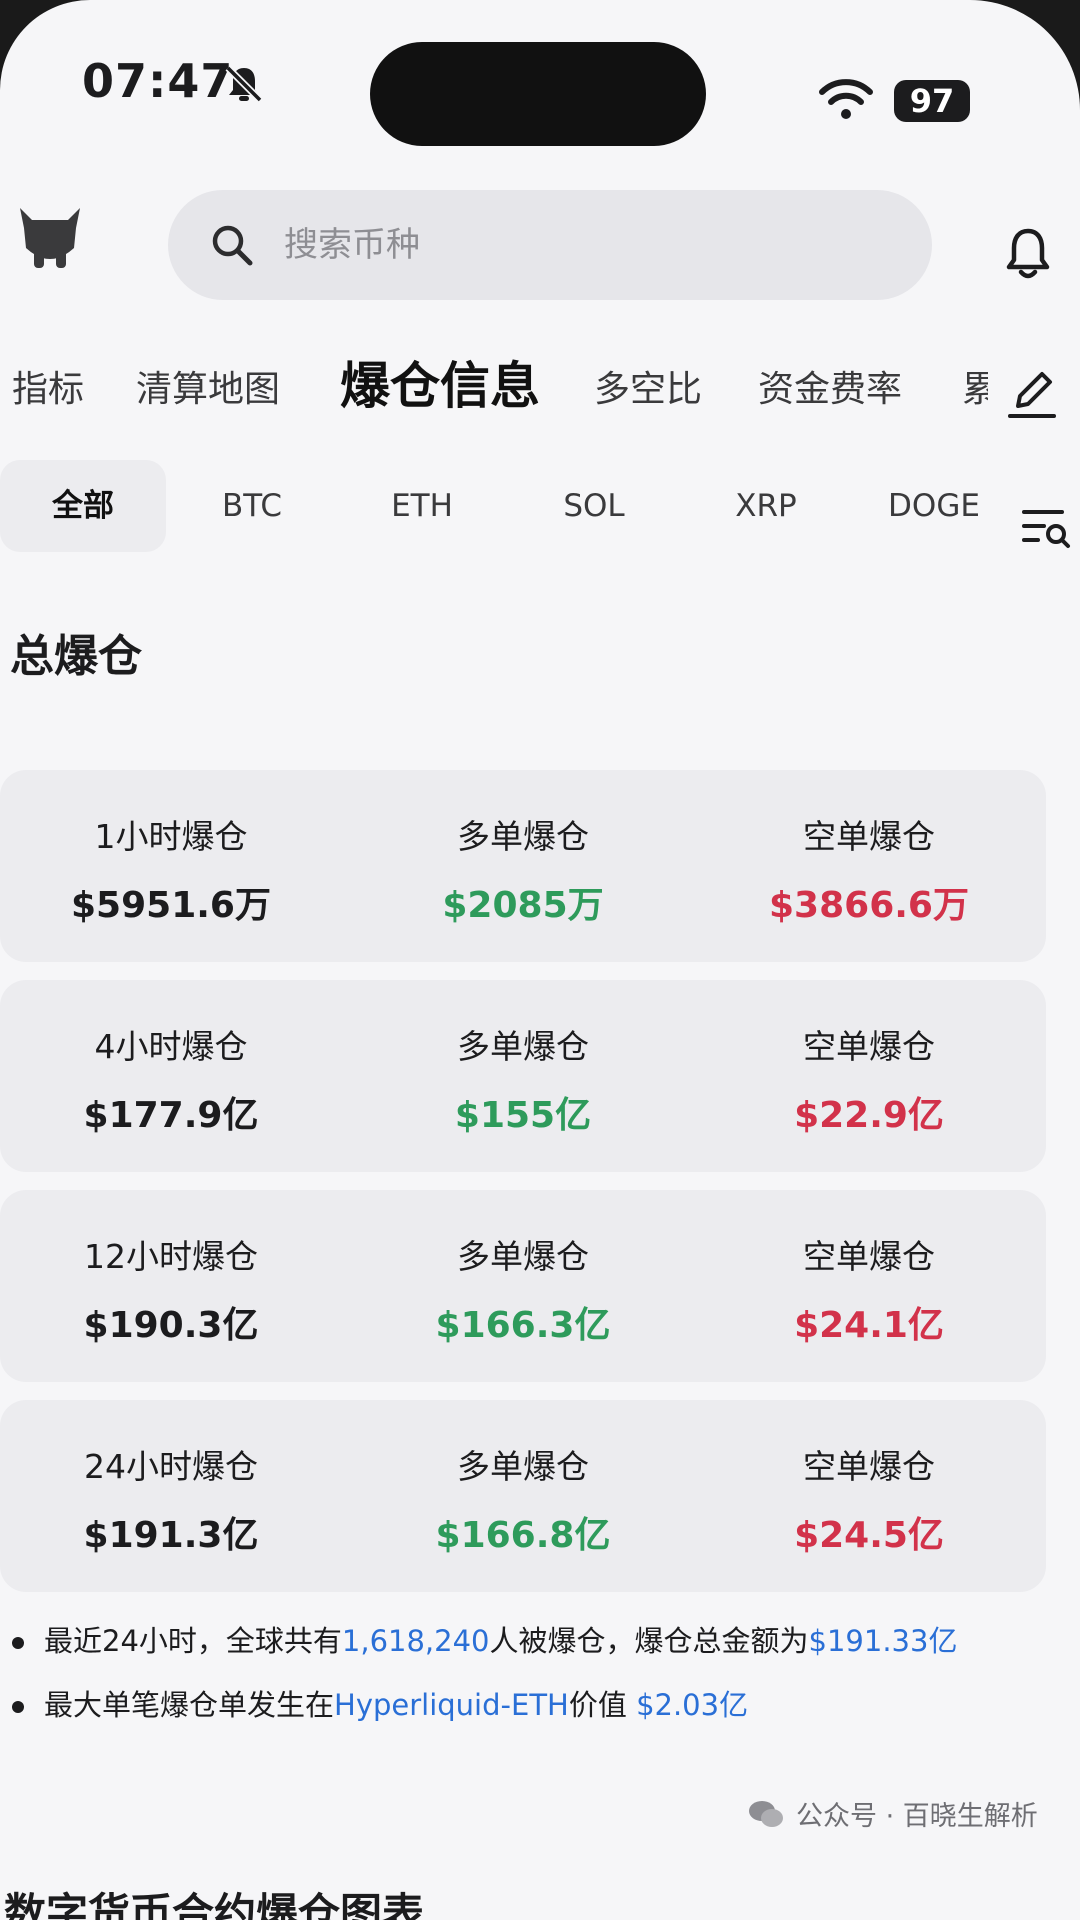 Image resolution: width=1080 pixels, height=1920 pixels. What do you see at coordinates (171, 1256) in the screenshot?
I see `total-label: 12小时爆仓` at bounding box center [171, 1256].